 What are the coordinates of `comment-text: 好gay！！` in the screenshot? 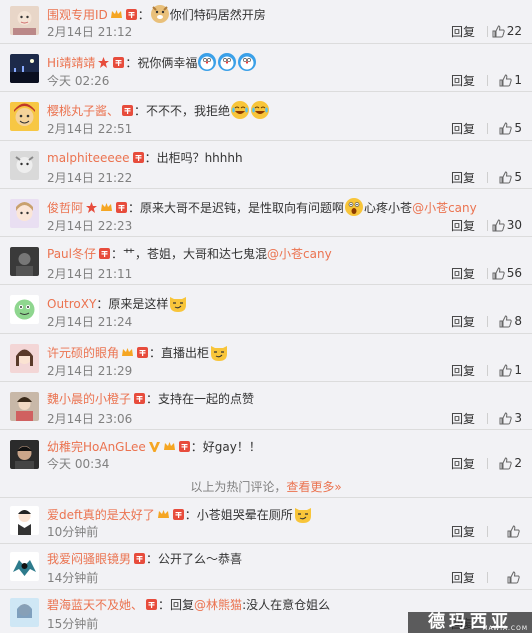 It's located at (231, 447).